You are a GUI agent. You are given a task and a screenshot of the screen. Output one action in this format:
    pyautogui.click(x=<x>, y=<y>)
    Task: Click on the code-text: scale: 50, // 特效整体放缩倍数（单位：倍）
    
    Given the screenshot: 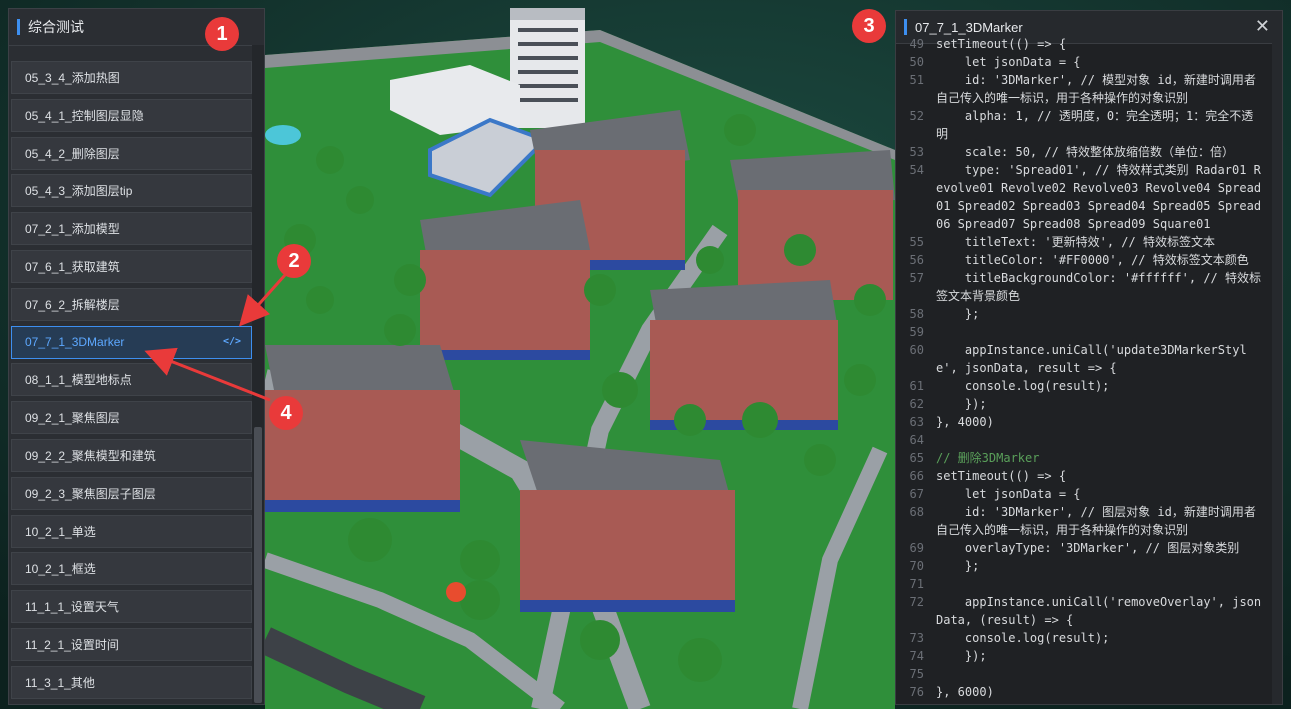 What is the action you would take?
    pyautogui.click(x=1085, y=152)
    